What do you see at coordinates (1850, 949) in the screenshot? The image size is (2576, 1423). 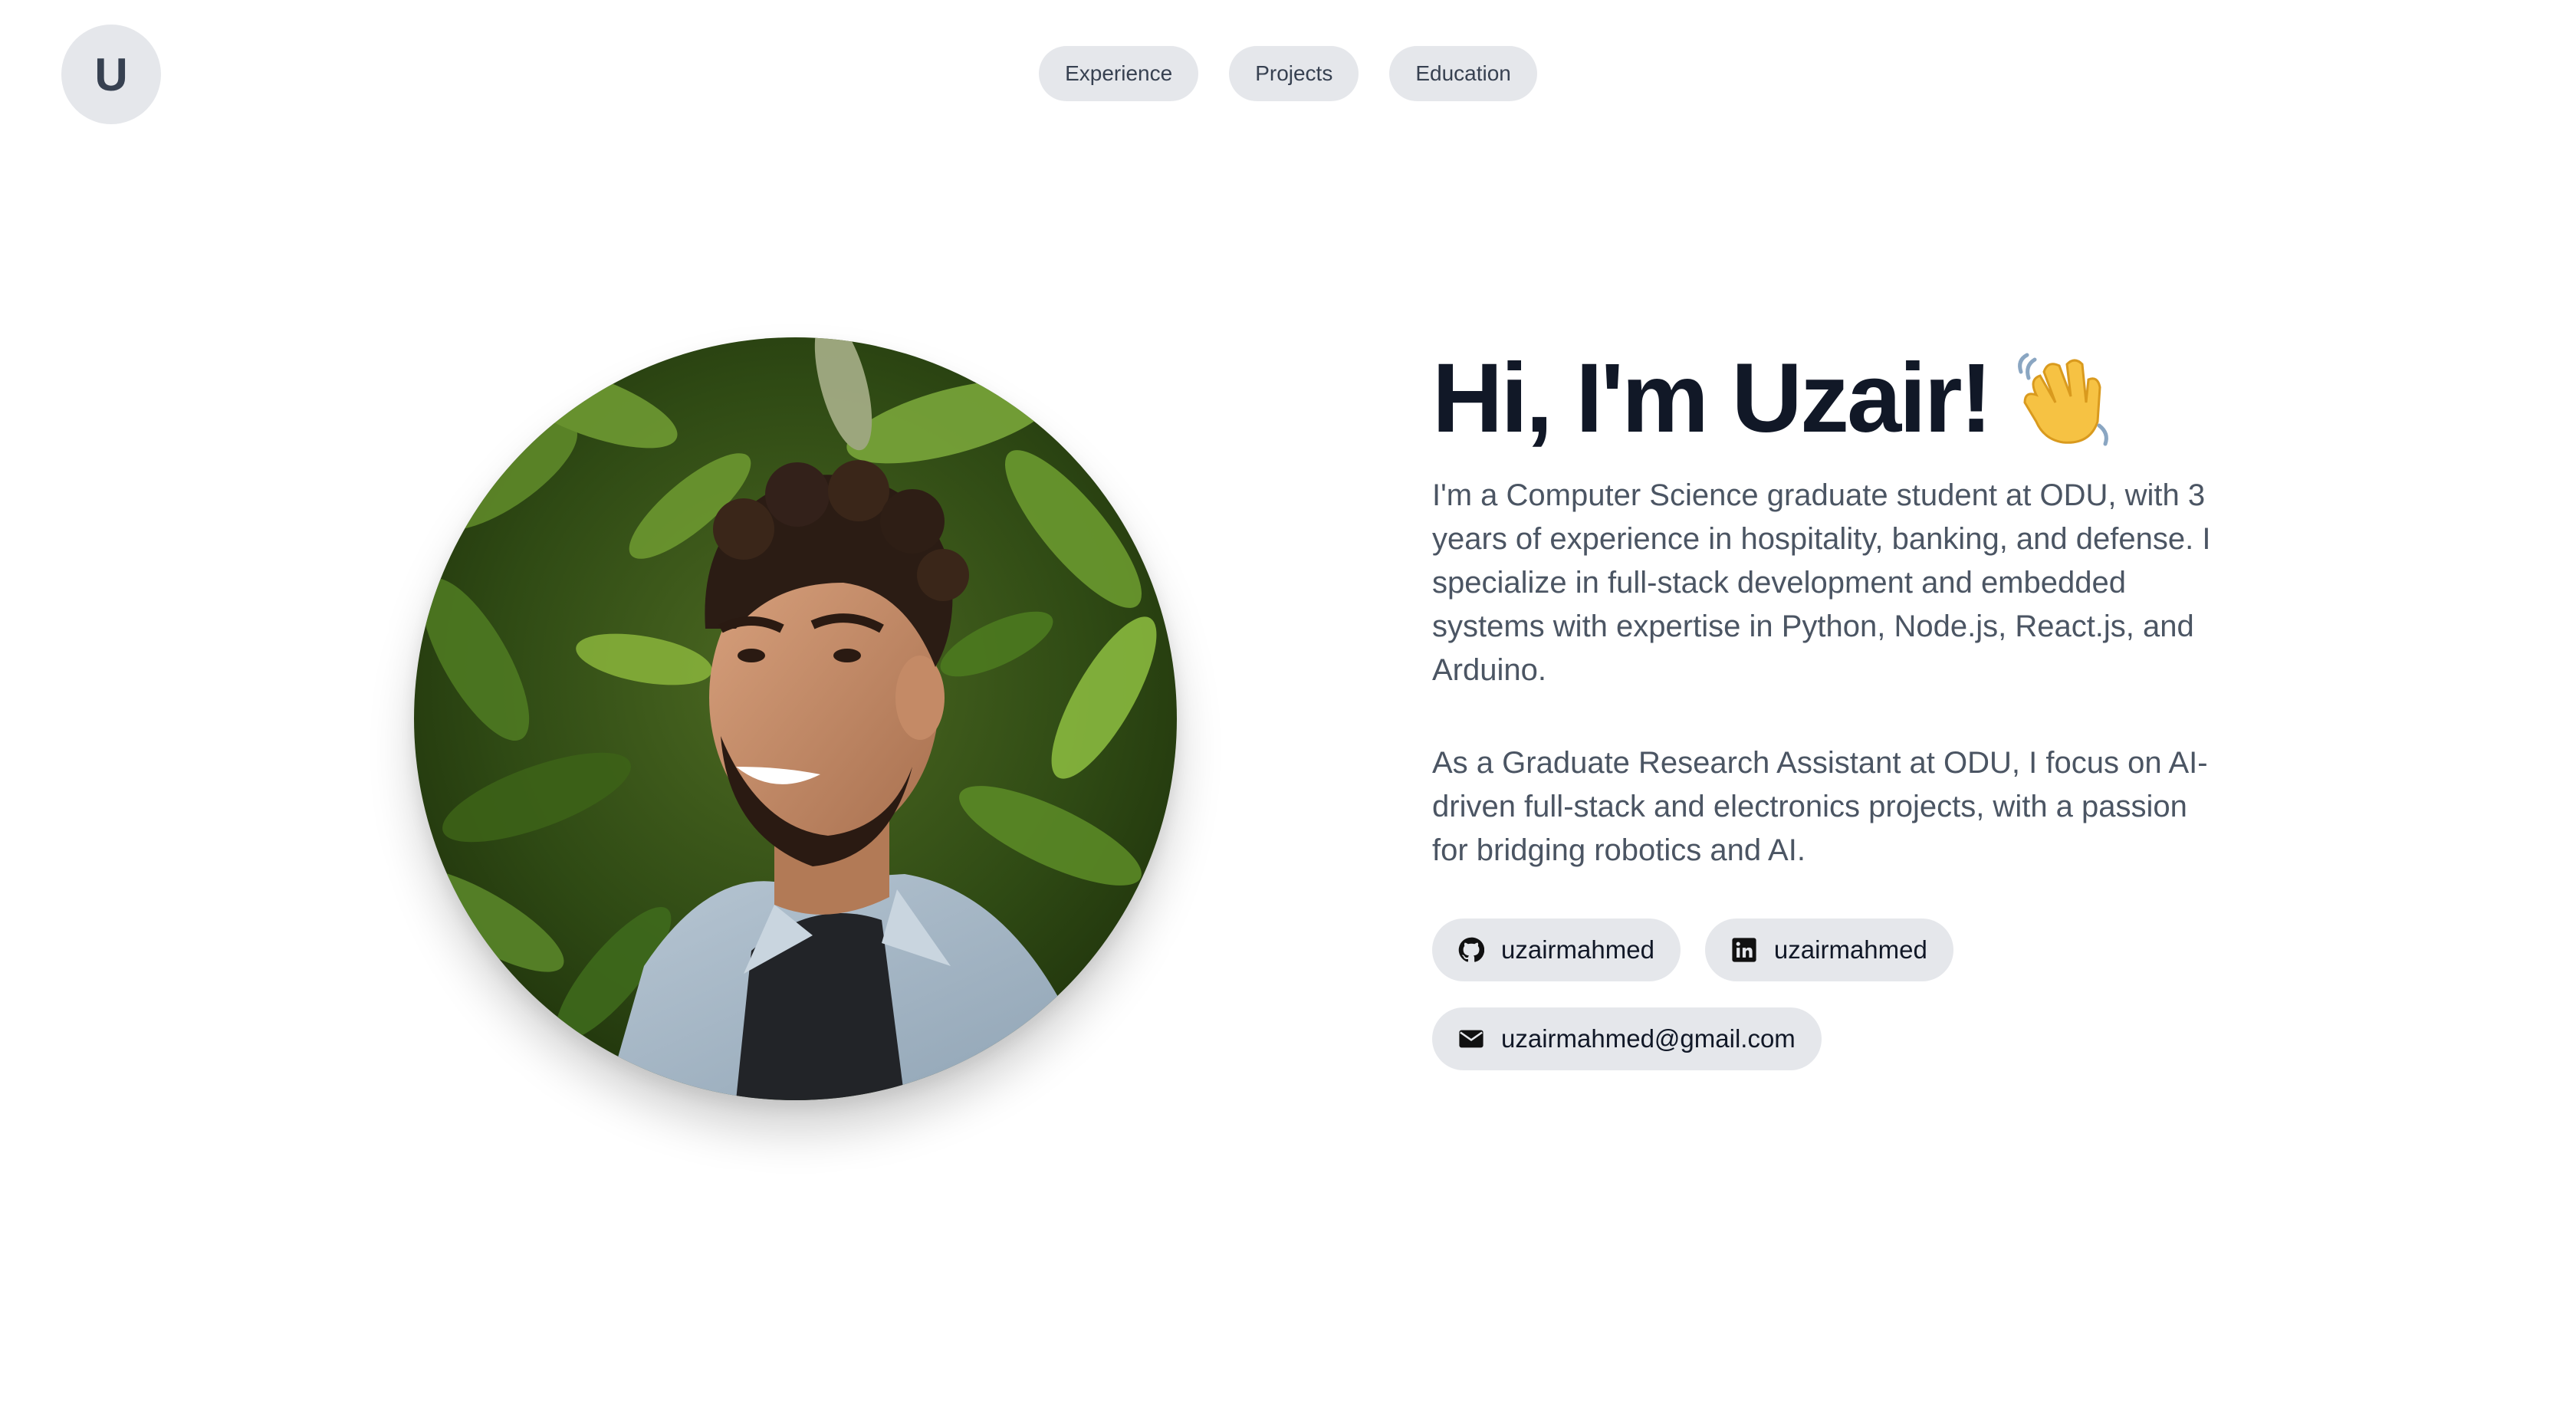 I see `linkedin-label: uzairmahmed` at bounding box center [1850, 949].